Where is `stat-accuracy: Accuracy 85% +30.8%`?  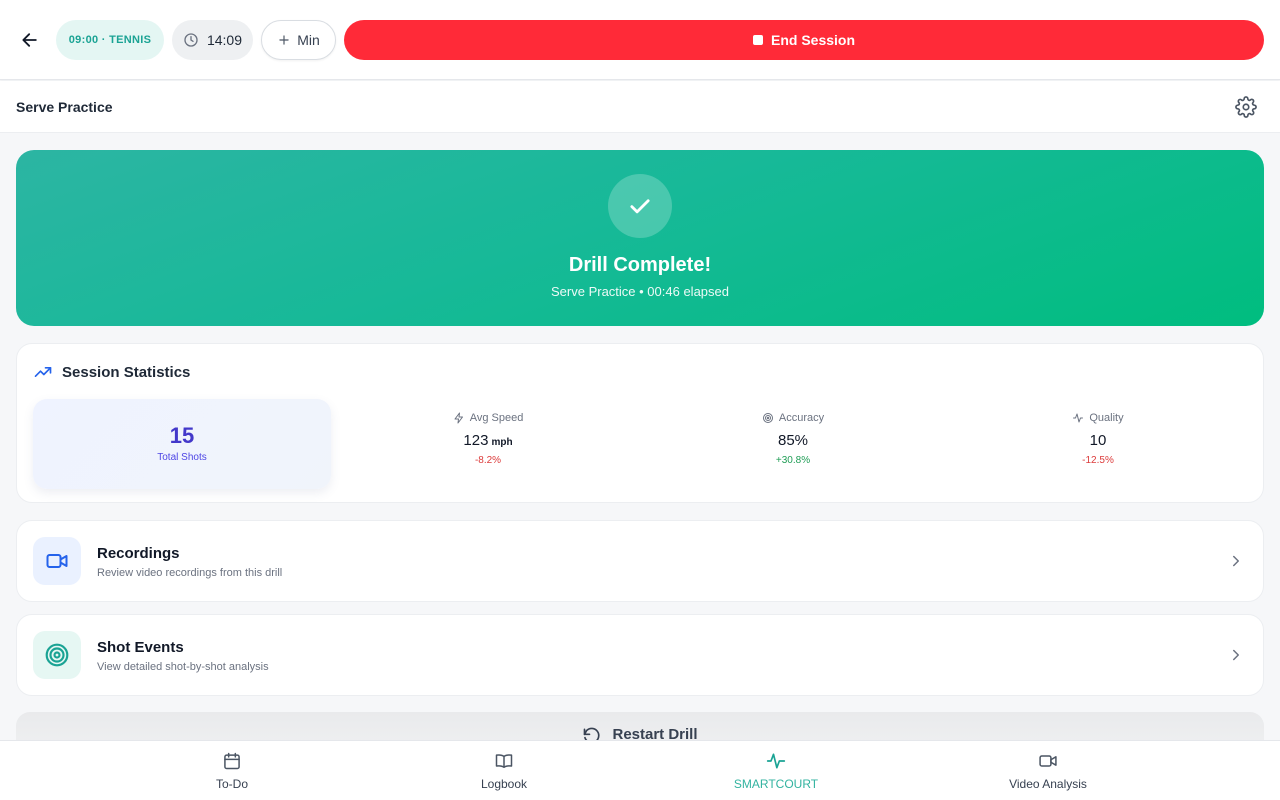 stat-accuracy: Accuracy 85% +30.8% is located at coordinates (793, 439).